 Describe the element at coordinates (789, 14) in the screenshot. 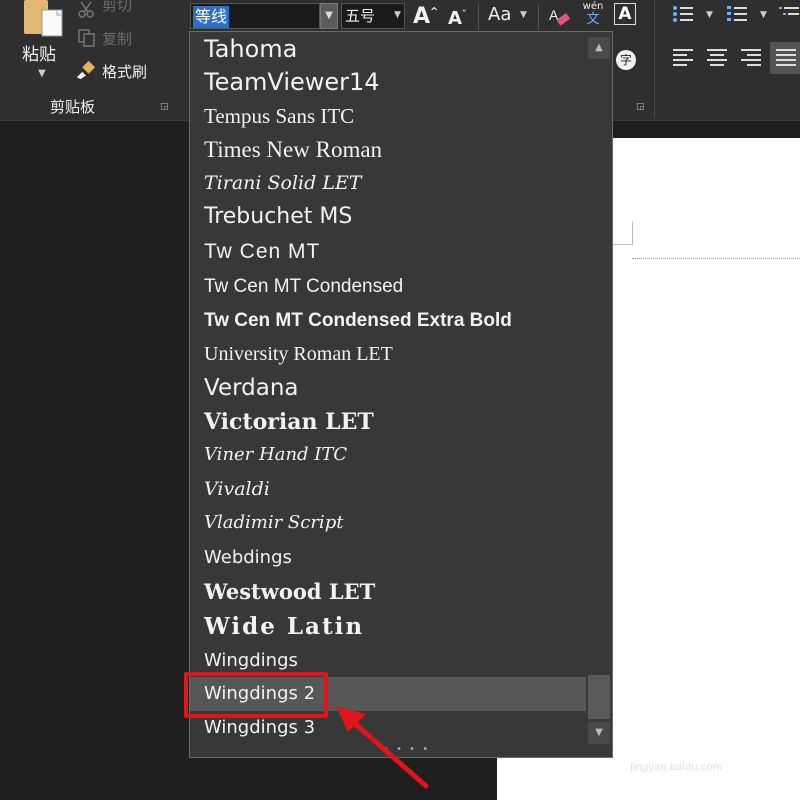

I see `multilevel-list-icon` at that location.